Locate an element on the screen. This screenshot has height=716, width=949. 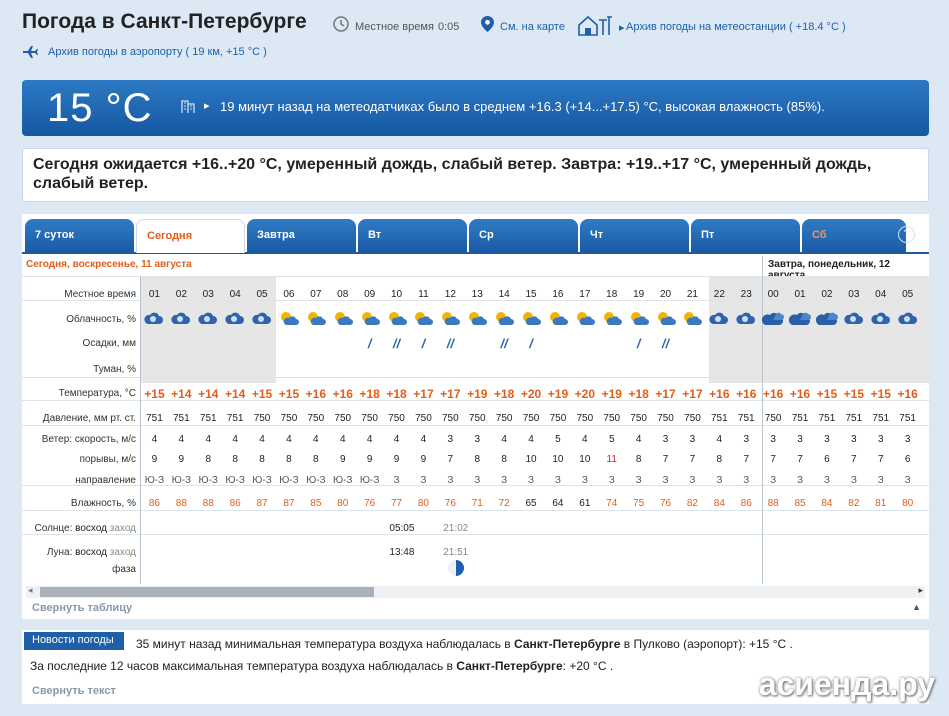
wind-24: 3 is located at coordinates (800, 439).